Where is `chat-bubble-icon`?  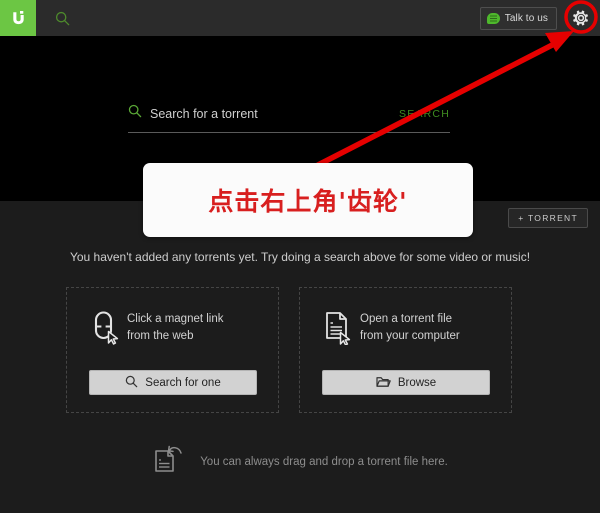
chat-bubble-icon is located at coordinates (493, 18).